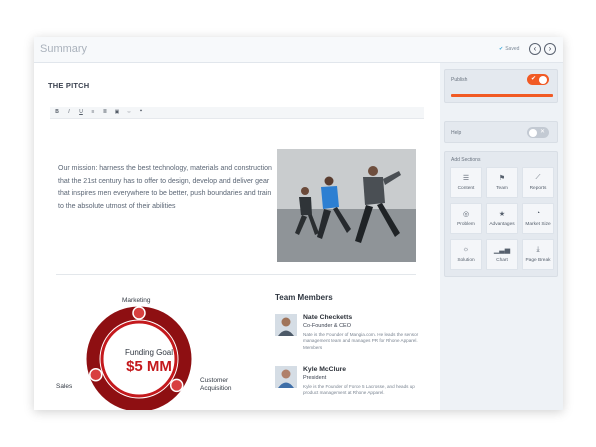 This screenshot has width=596, height=447. Describe the element at coordinates (466, 214) in the screenshot. I see `problem-icon: ◎` at that location.